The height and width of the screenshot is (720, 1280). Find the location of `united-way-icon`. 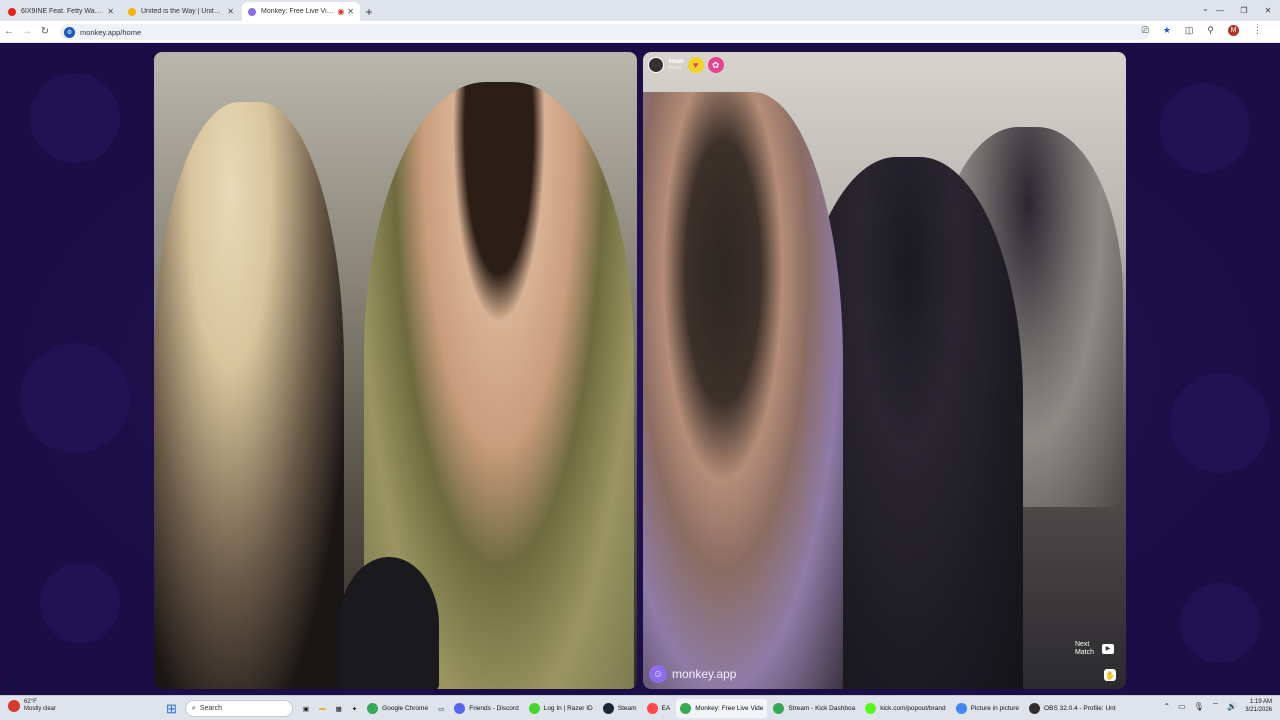

united-way-icon is located at coordinates (132, 11).